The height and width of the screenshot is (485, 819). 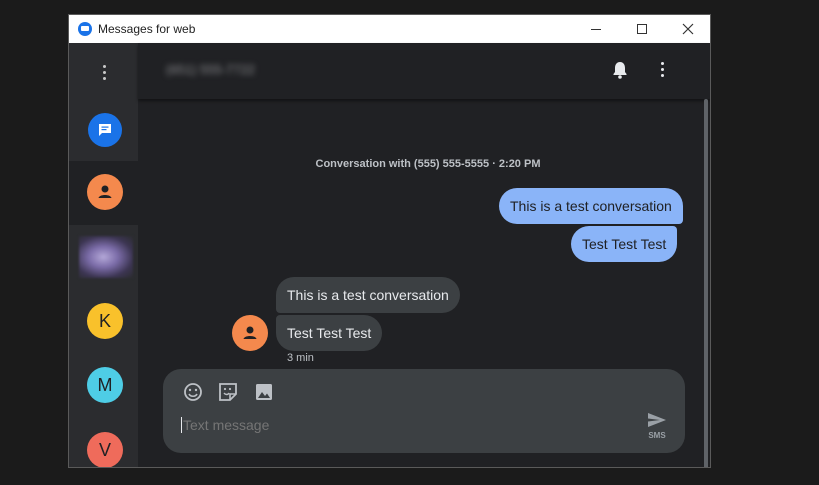 I want to click on outgoing-message: Test Test Test, so click(x=624, y=244).